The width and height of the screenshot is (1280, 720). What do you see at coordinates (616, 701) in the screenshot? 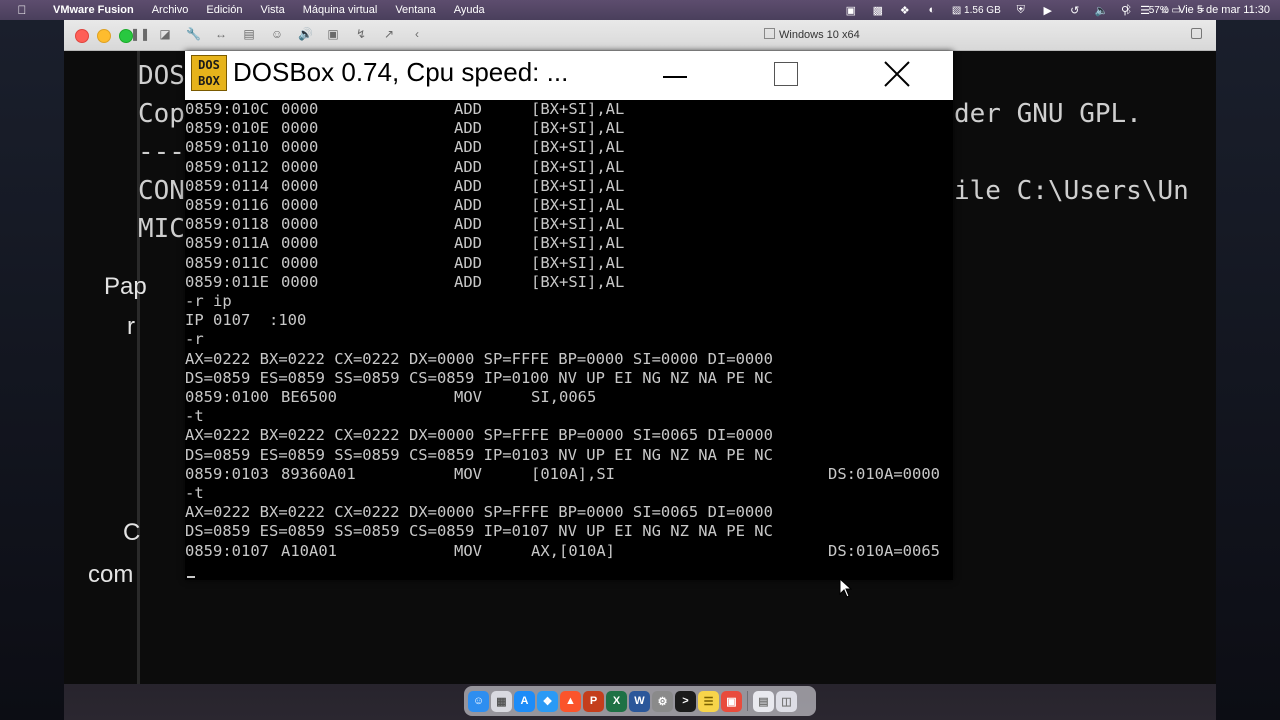
I see `excel-icon: X` at bounding box center [616, 701].